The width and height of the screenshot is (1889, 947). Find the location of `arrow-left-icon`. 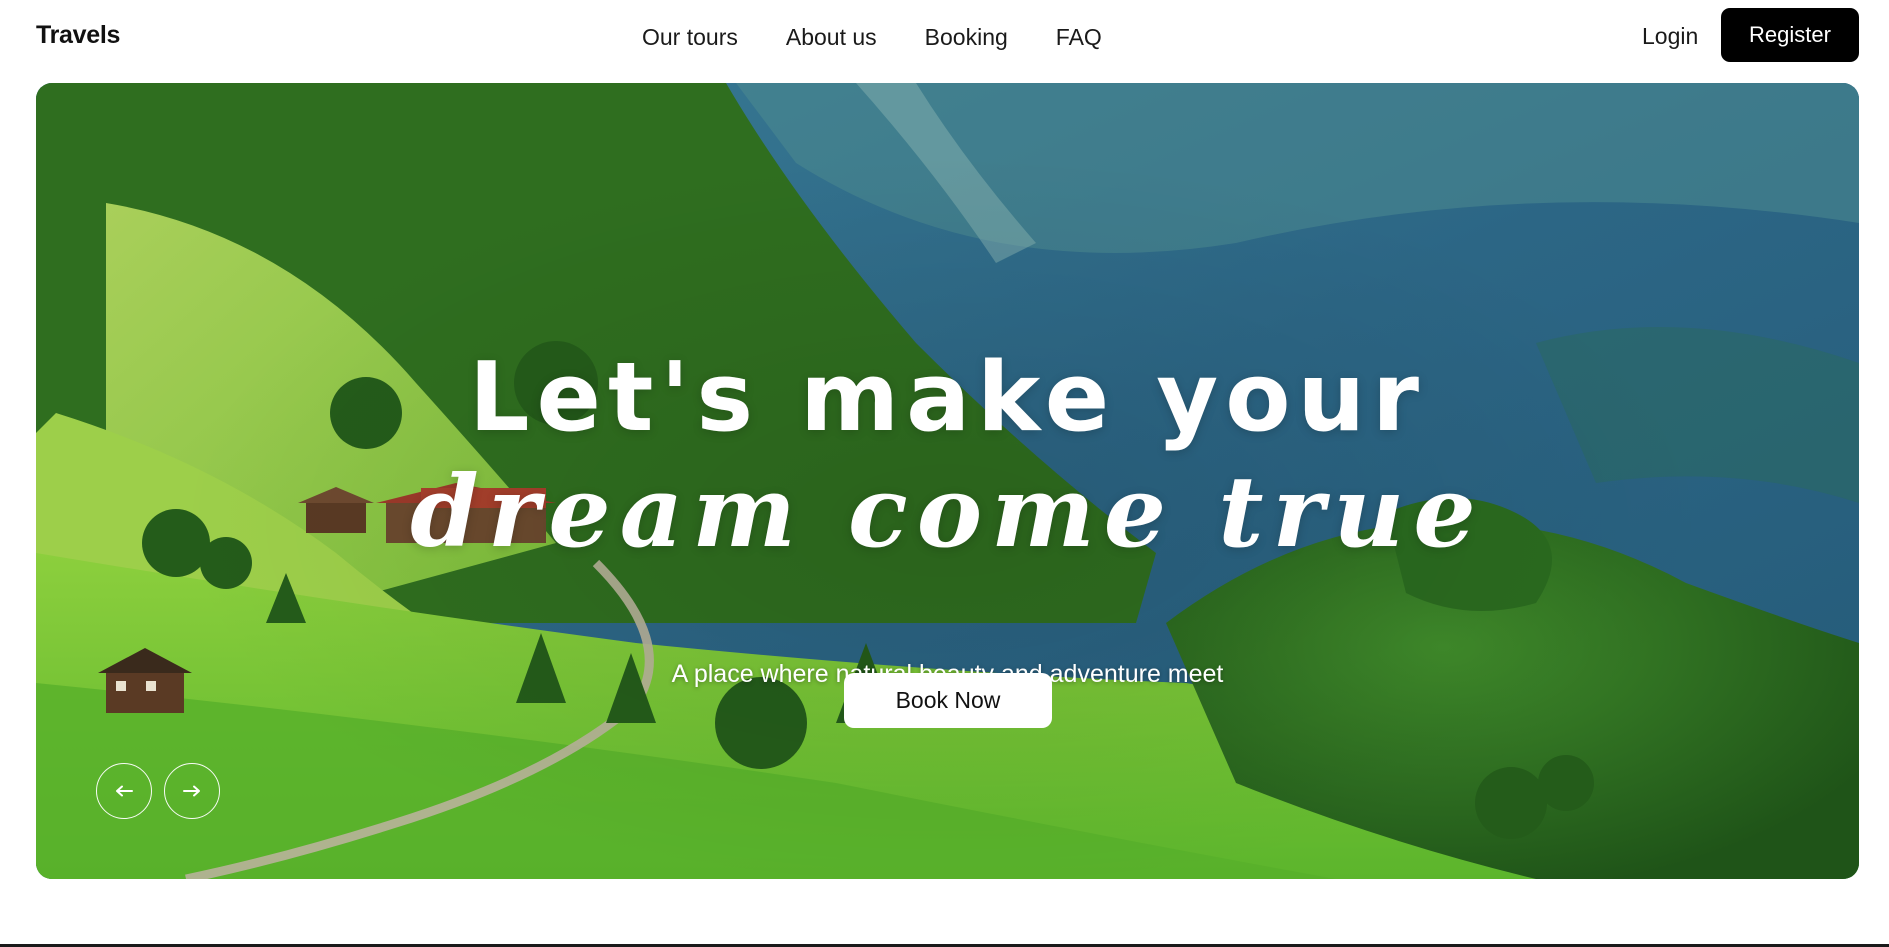

arrow-left-icon is located at coordinates (124, 791).